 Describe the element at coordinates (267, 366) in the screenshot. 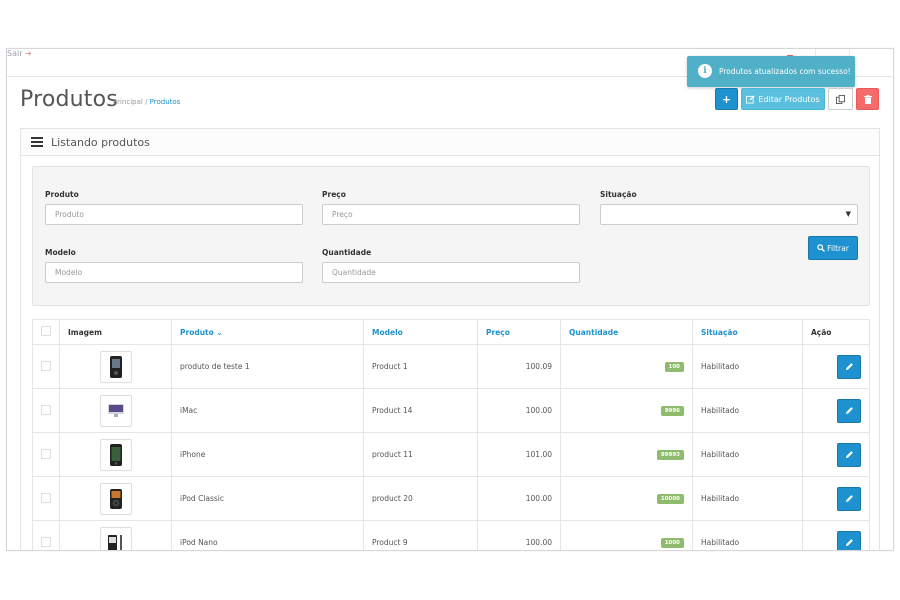

I see `row-produto: produto de teste 1` at that location.